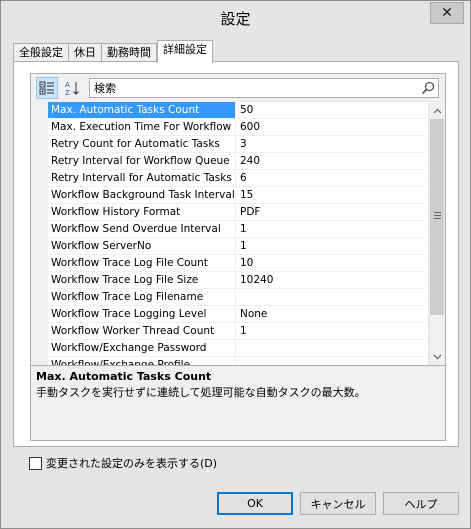 This screenshot has height=529, width=471. I want to click on property-name: Workflow Trace Log File Size, so click(142, 280).